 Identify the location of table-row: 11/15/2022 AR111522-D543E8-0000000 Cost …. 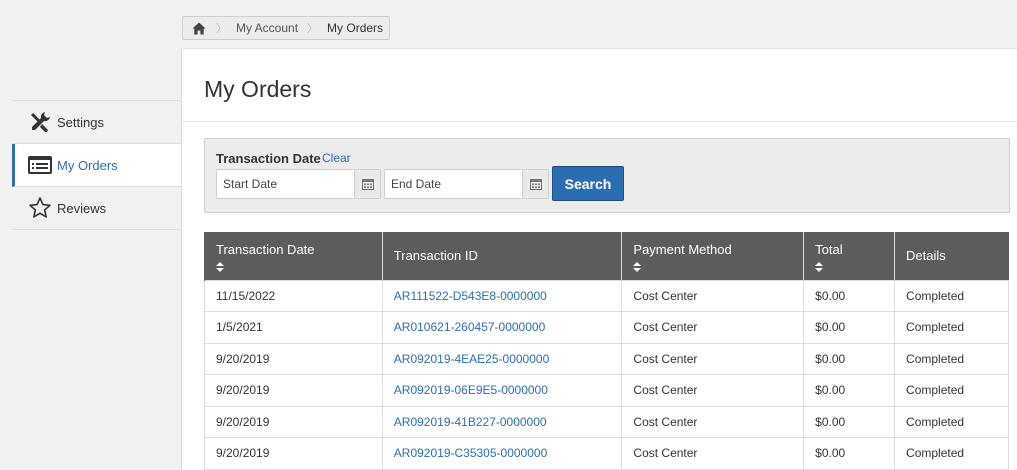
(606, 295).